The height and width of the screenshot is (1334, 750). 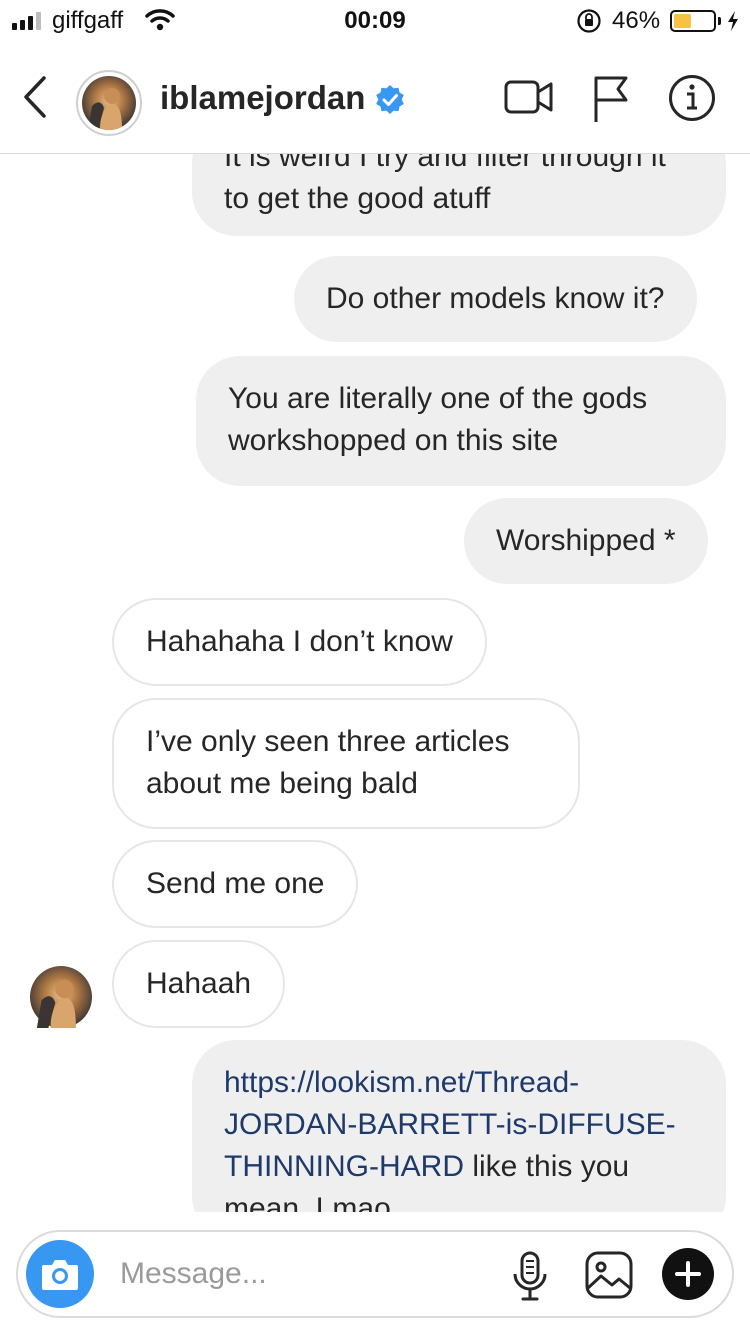 I want to click on message-composer, so click(x=375, y=1274).